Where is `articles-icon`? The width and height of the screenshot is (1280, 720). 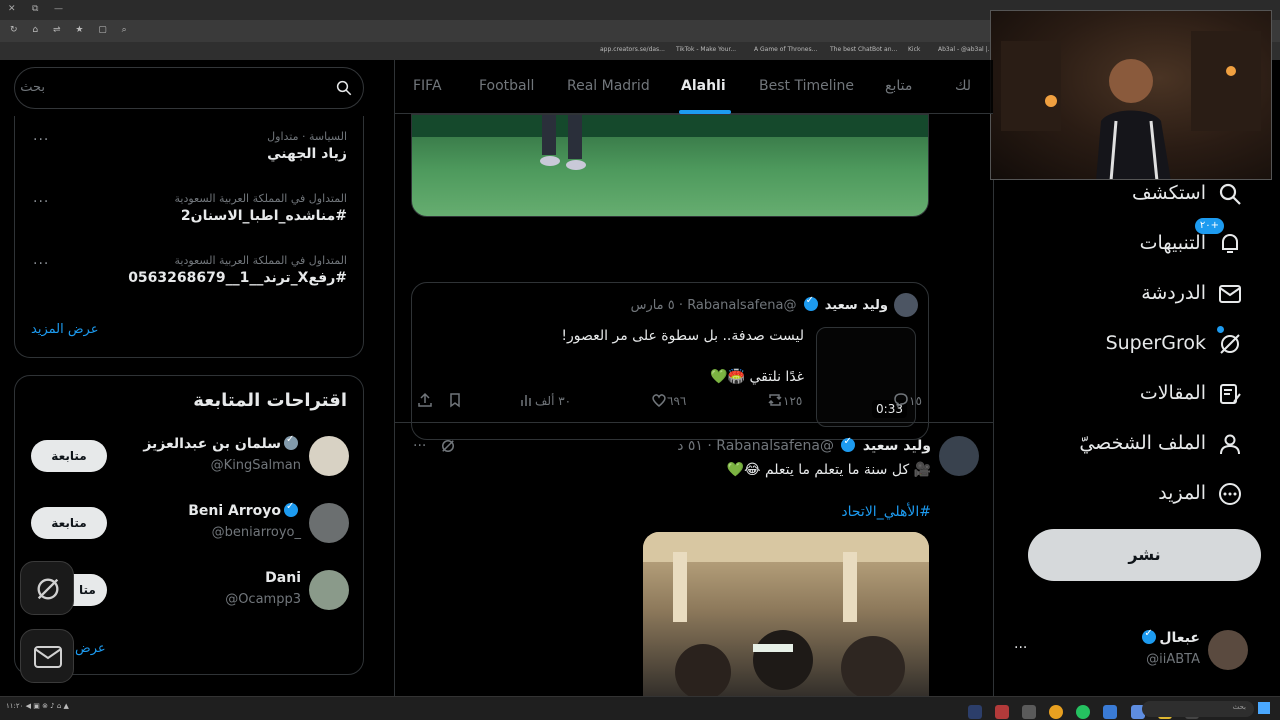 articles-icon is located at coordinates (1230, 394).